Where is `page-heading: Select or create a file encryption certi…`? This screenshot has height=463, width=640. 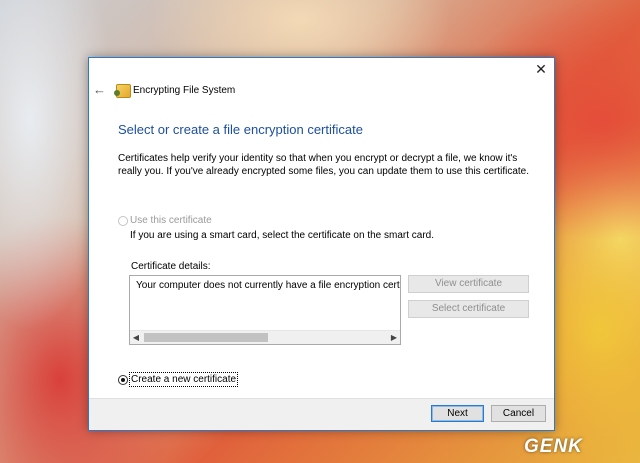
page-heading: Select or create a file encryption certi… is located at coordinates (240, 129).